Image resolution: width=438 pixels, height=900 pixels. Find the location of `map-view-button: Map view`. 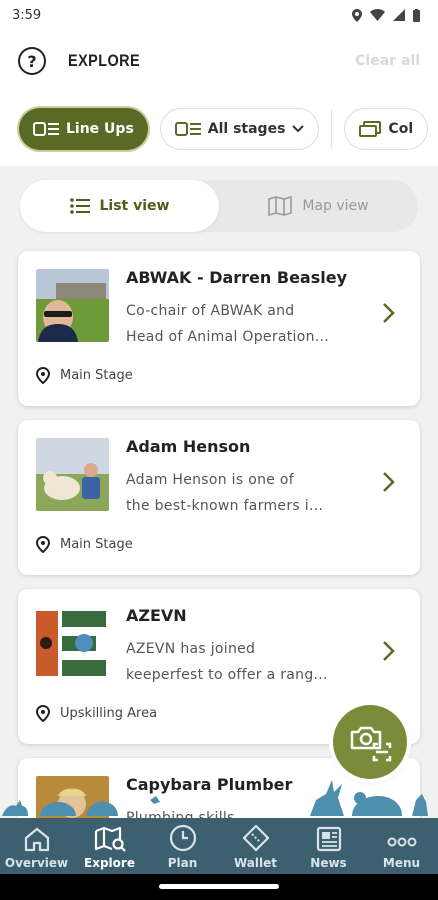

map-view-button: Map view is located at coordinates (318, 206).